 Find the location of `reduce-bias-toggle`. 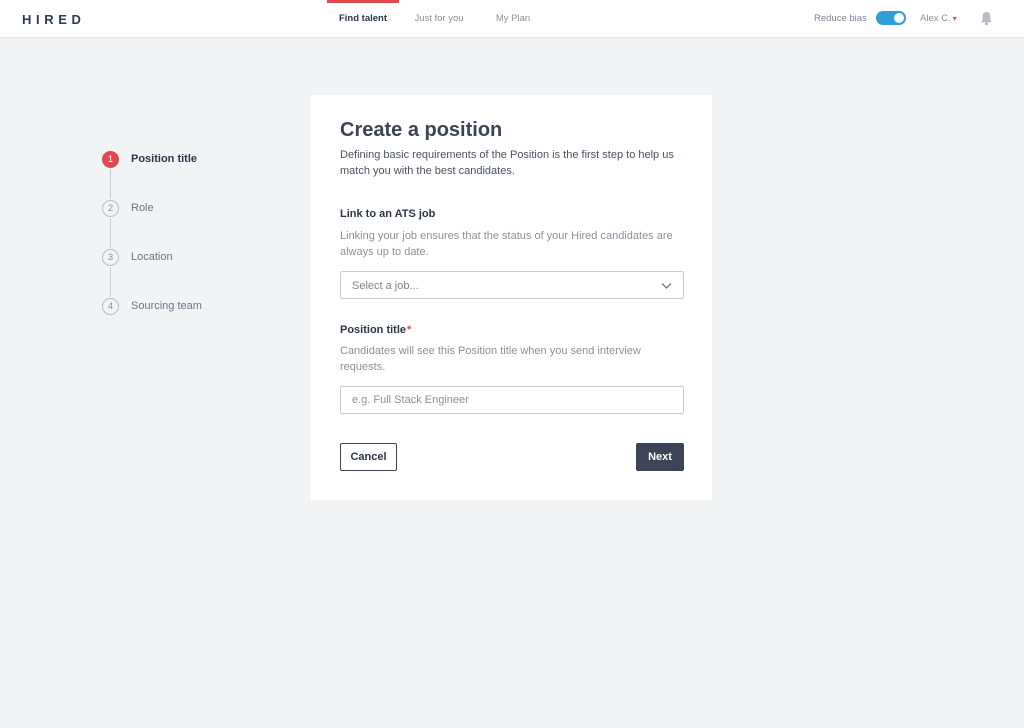

reduce-bias-toggle is located at coordinates (891, 18).